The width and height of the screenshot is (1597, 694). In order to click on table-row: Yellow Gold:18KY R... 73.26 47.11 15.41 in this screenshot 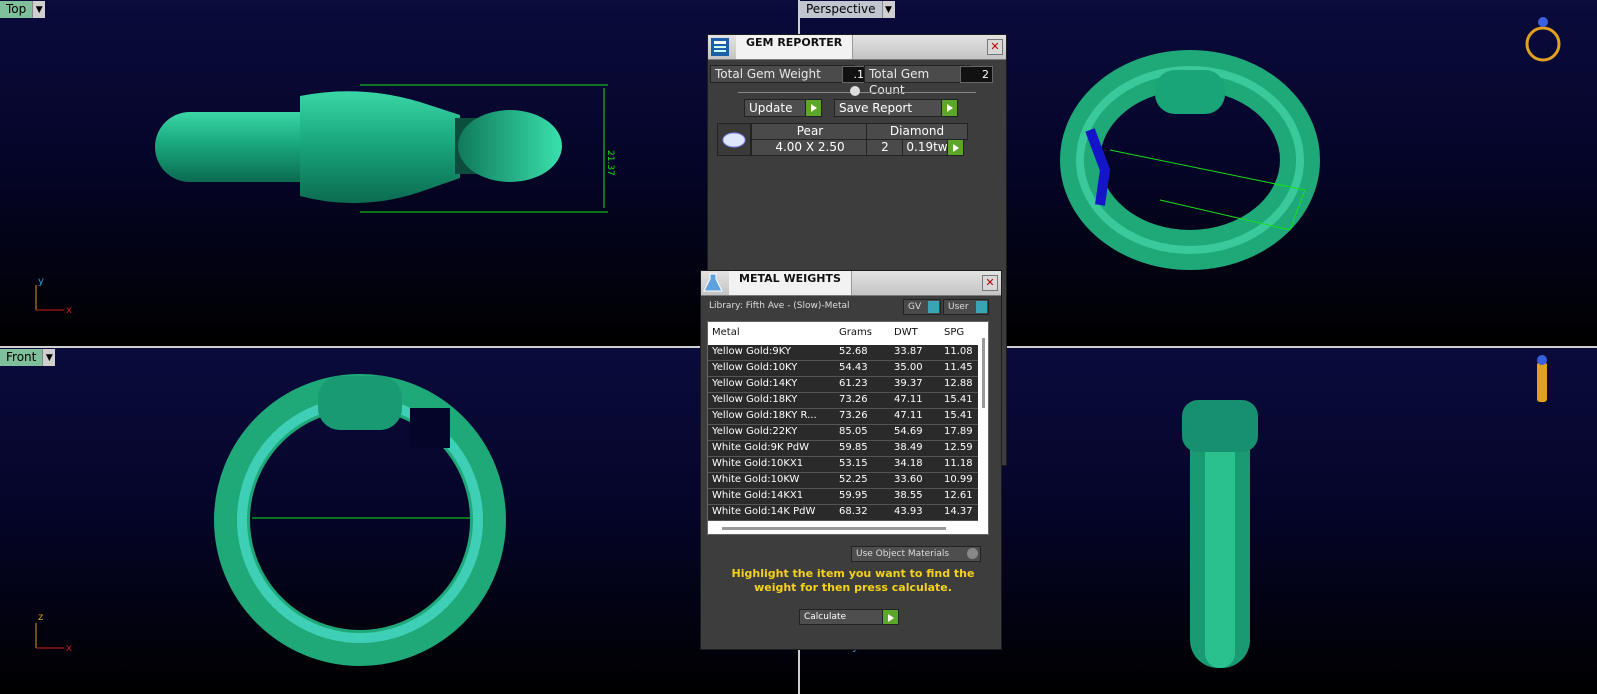, I will do `click(843, 417)`.